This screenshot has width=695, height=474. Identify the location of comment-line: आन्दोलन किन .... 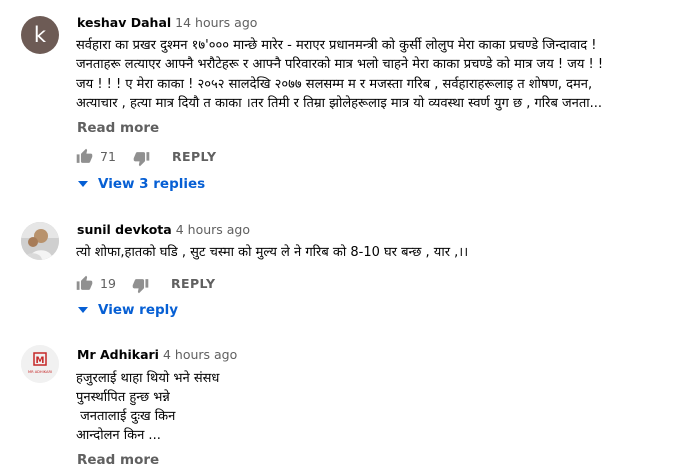
(118, 435).